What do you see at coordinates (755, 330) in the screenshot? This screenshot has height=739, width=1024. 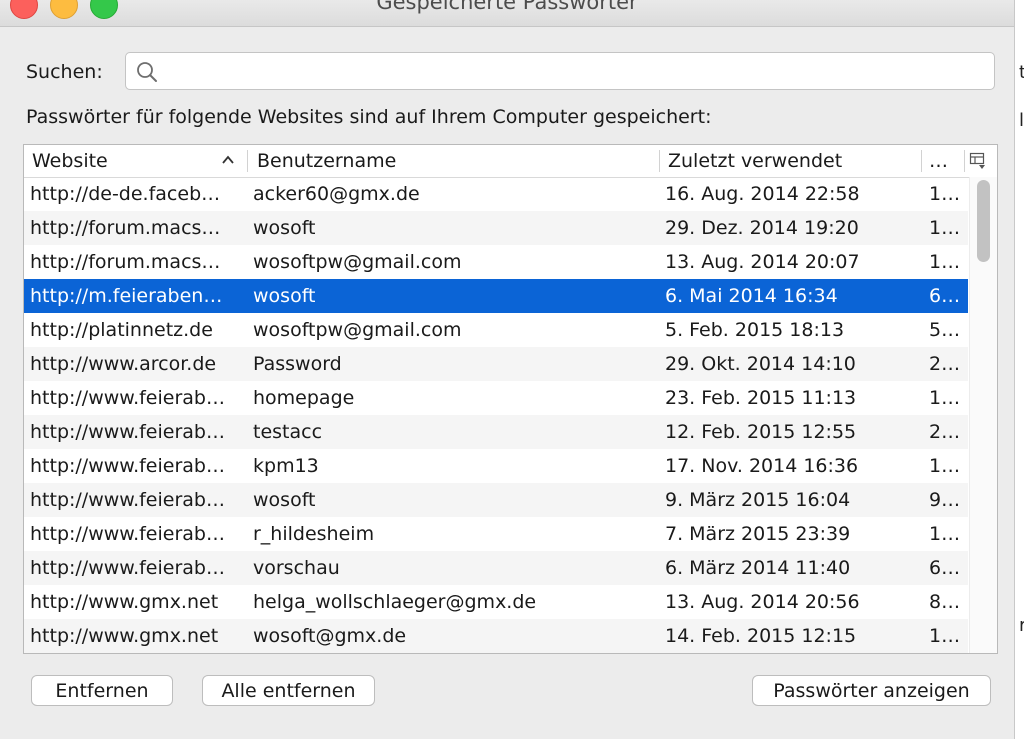 I see `cell-last-used: 5. Feb. 2015 18:13` at bounding box center [755, 330].